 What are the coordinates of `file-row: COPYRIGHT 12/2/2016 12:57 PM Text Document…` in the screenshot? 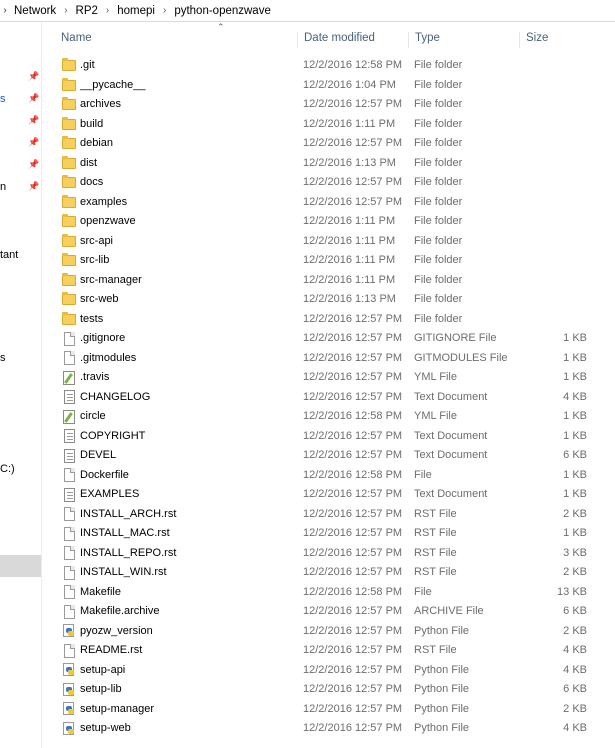 It's located at (331, 437).